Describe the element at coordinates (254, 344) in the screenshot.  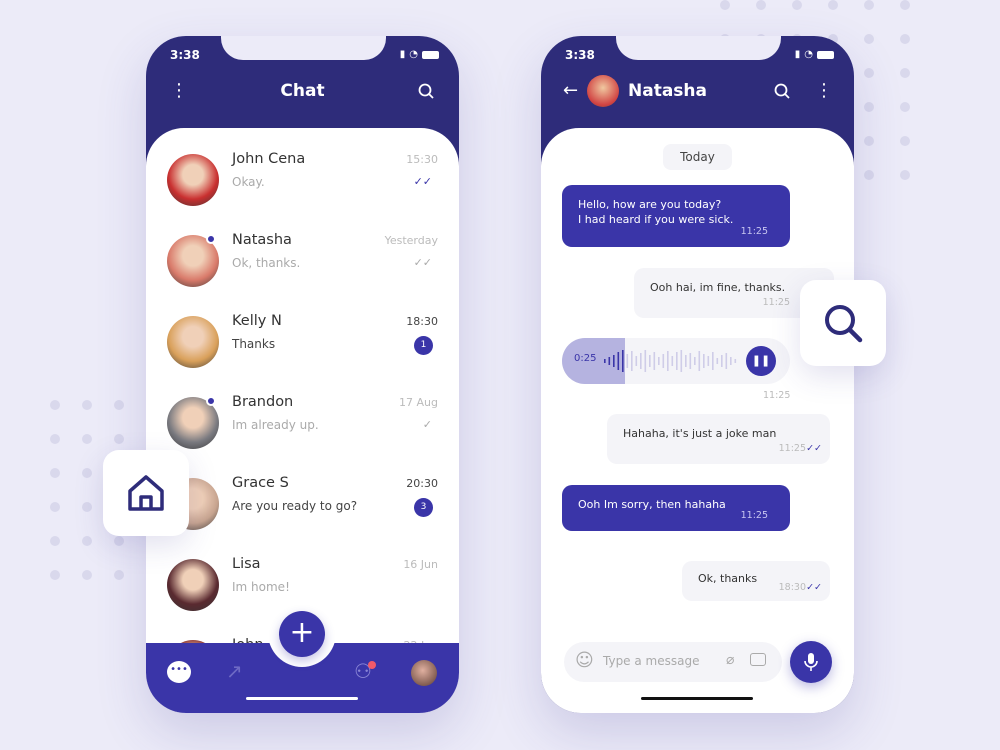
I see `last-message: Thanks` at that location.